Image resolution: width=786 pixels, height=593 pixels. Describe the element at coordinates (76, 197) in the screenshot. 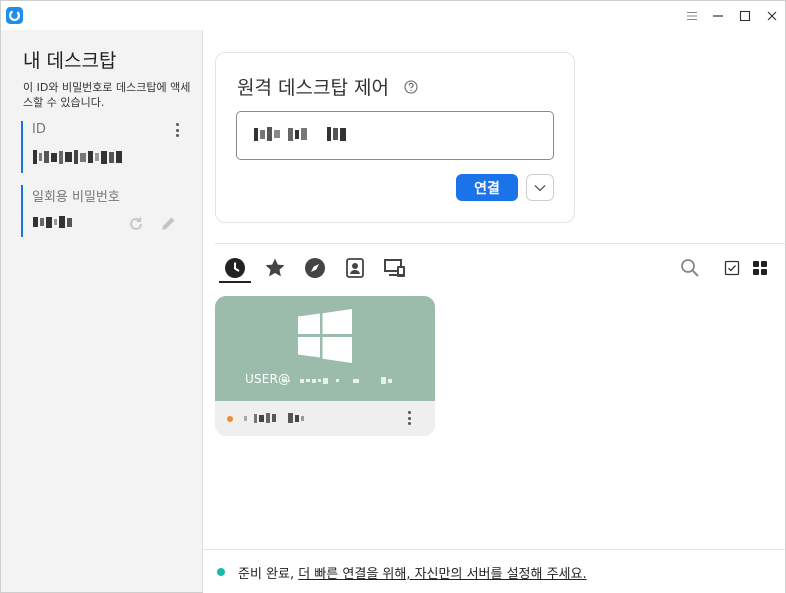

I see `otp-label: 일회용 비밀번호` at that location.